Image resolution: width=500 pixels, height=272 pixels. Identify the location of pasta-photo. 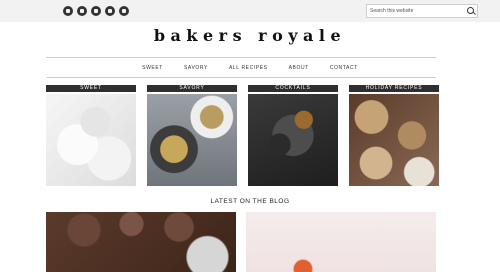
(192, 140).